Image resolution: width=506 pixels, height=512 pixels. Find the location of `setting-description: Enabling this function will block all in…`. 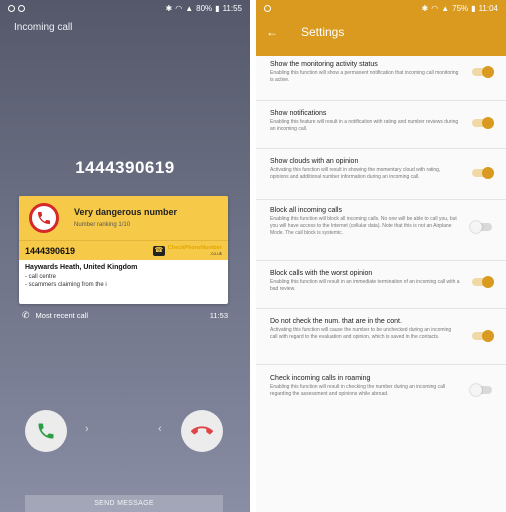

setting-description: Enabling this function will block all in… is located at coordinates (363, 226).